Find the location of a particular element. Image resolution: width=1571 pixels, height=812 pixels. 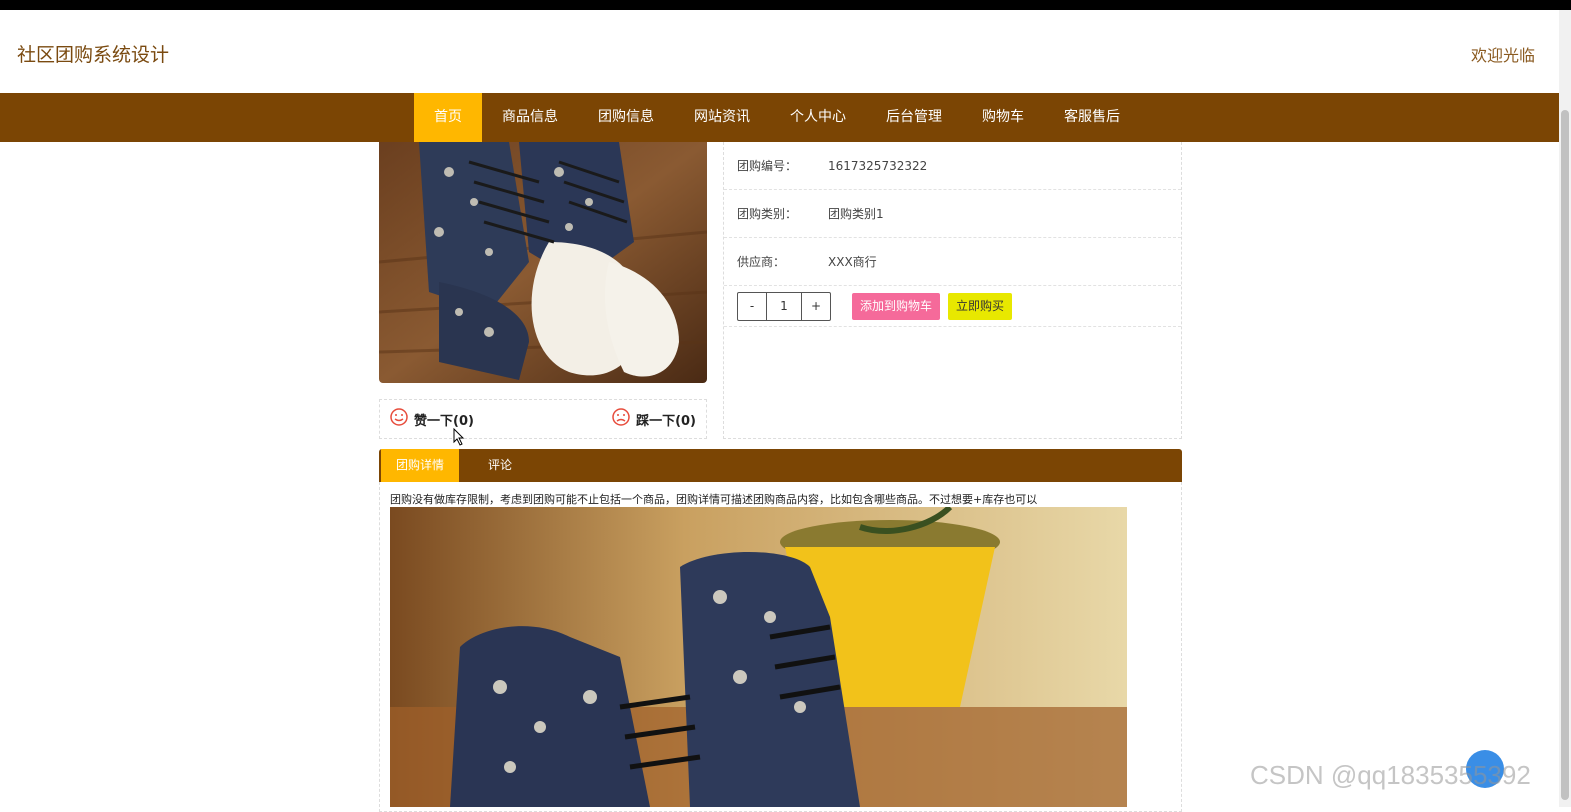

field-value: 团购类别1 is located at coordinates (856, 214).